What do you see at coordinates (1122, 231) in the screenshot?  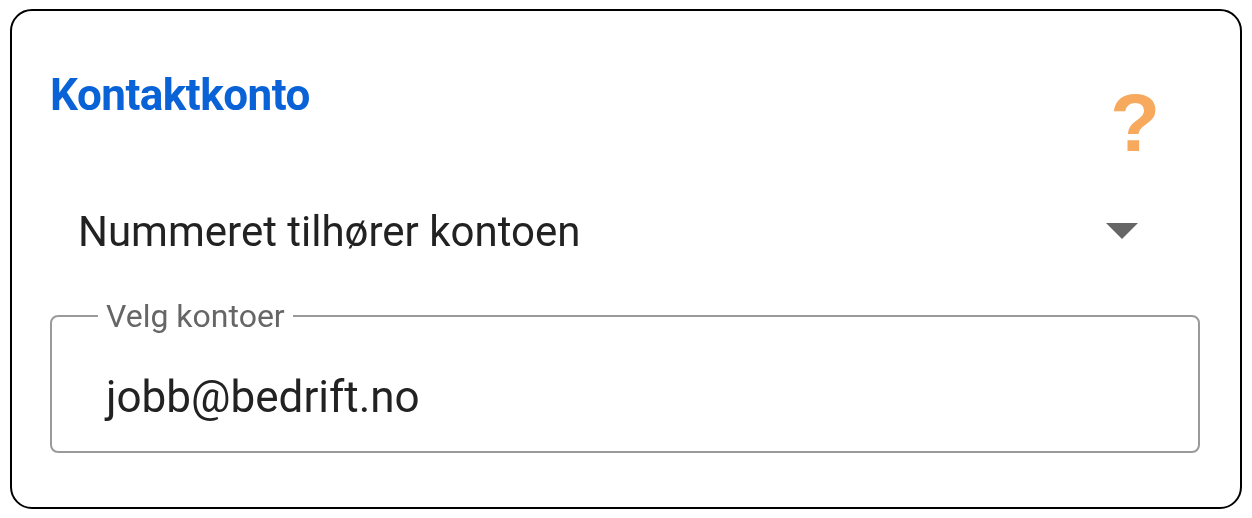 I see `caret-icon` at bounding box center [1122, 231].